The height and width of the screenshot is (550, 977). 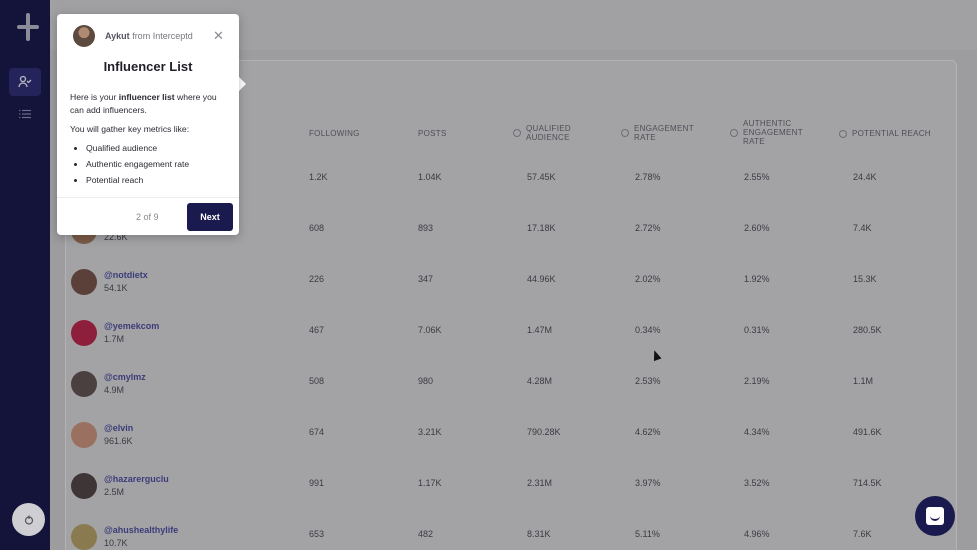 I want to click on cell-reach: 7.4K, so click(x=862, y=228).